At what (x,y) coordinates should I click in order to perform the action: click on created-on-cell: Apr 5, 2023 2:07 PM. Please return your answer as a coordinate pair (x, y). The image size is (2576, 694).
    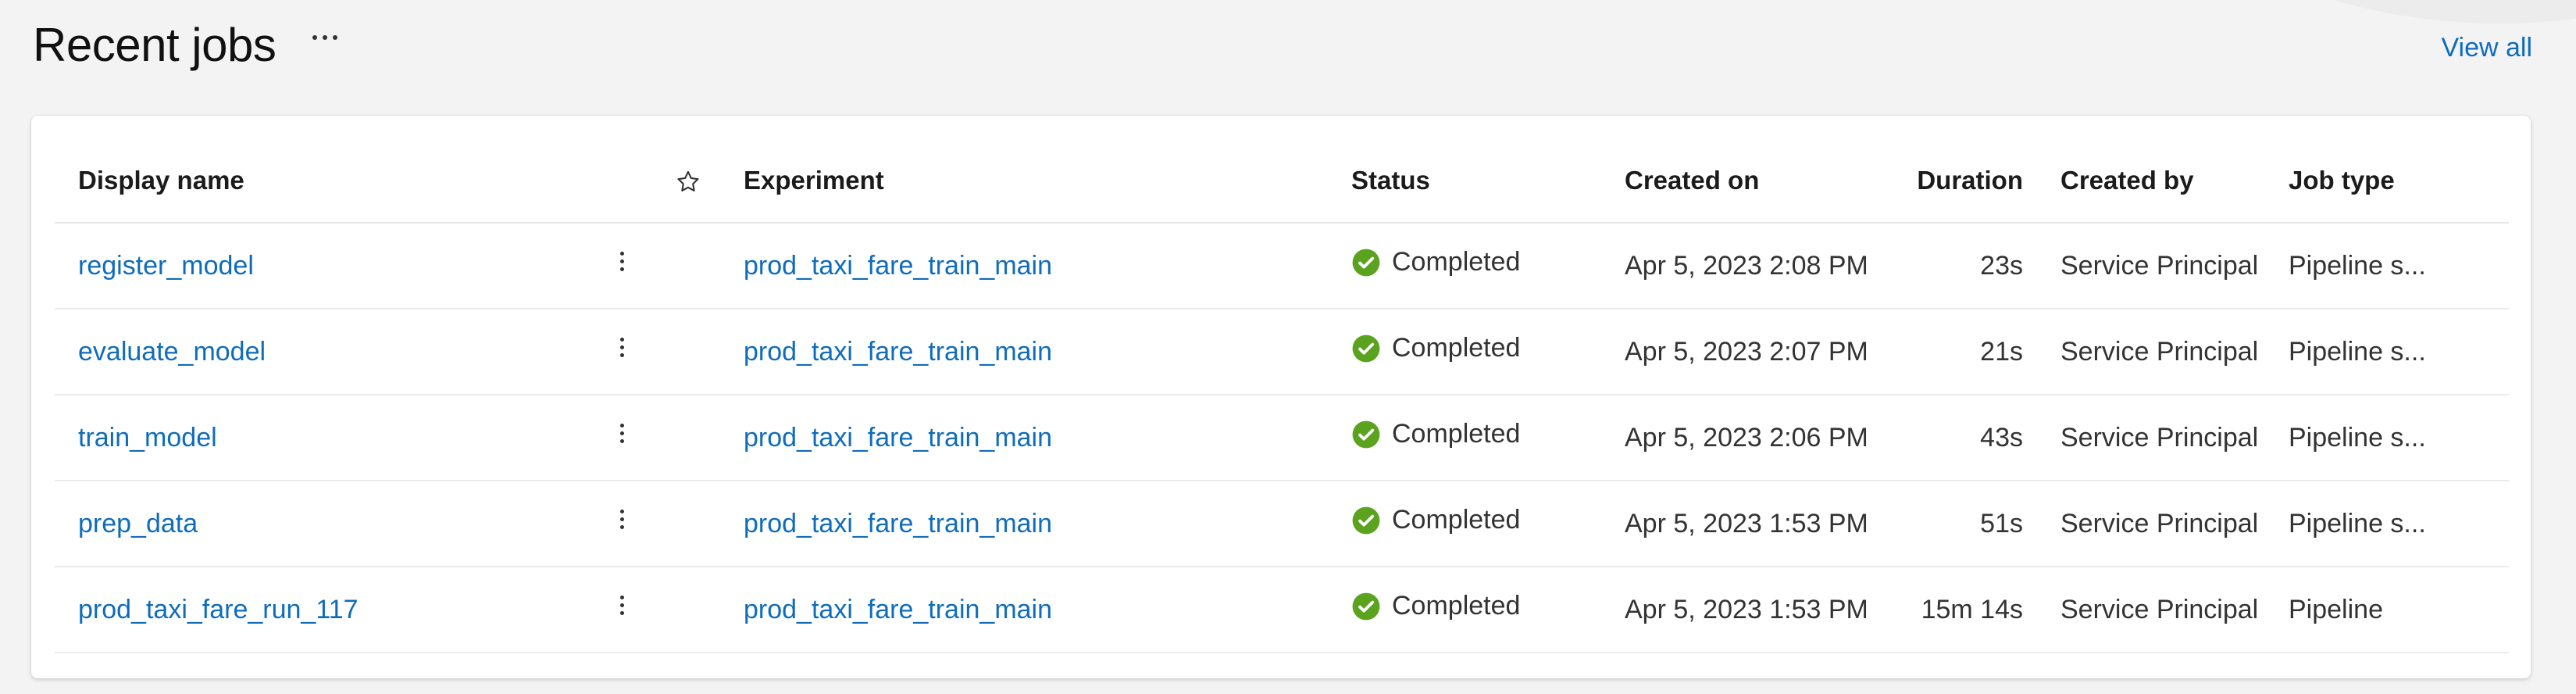
    Looking at the image, I should click on (1753, 352).